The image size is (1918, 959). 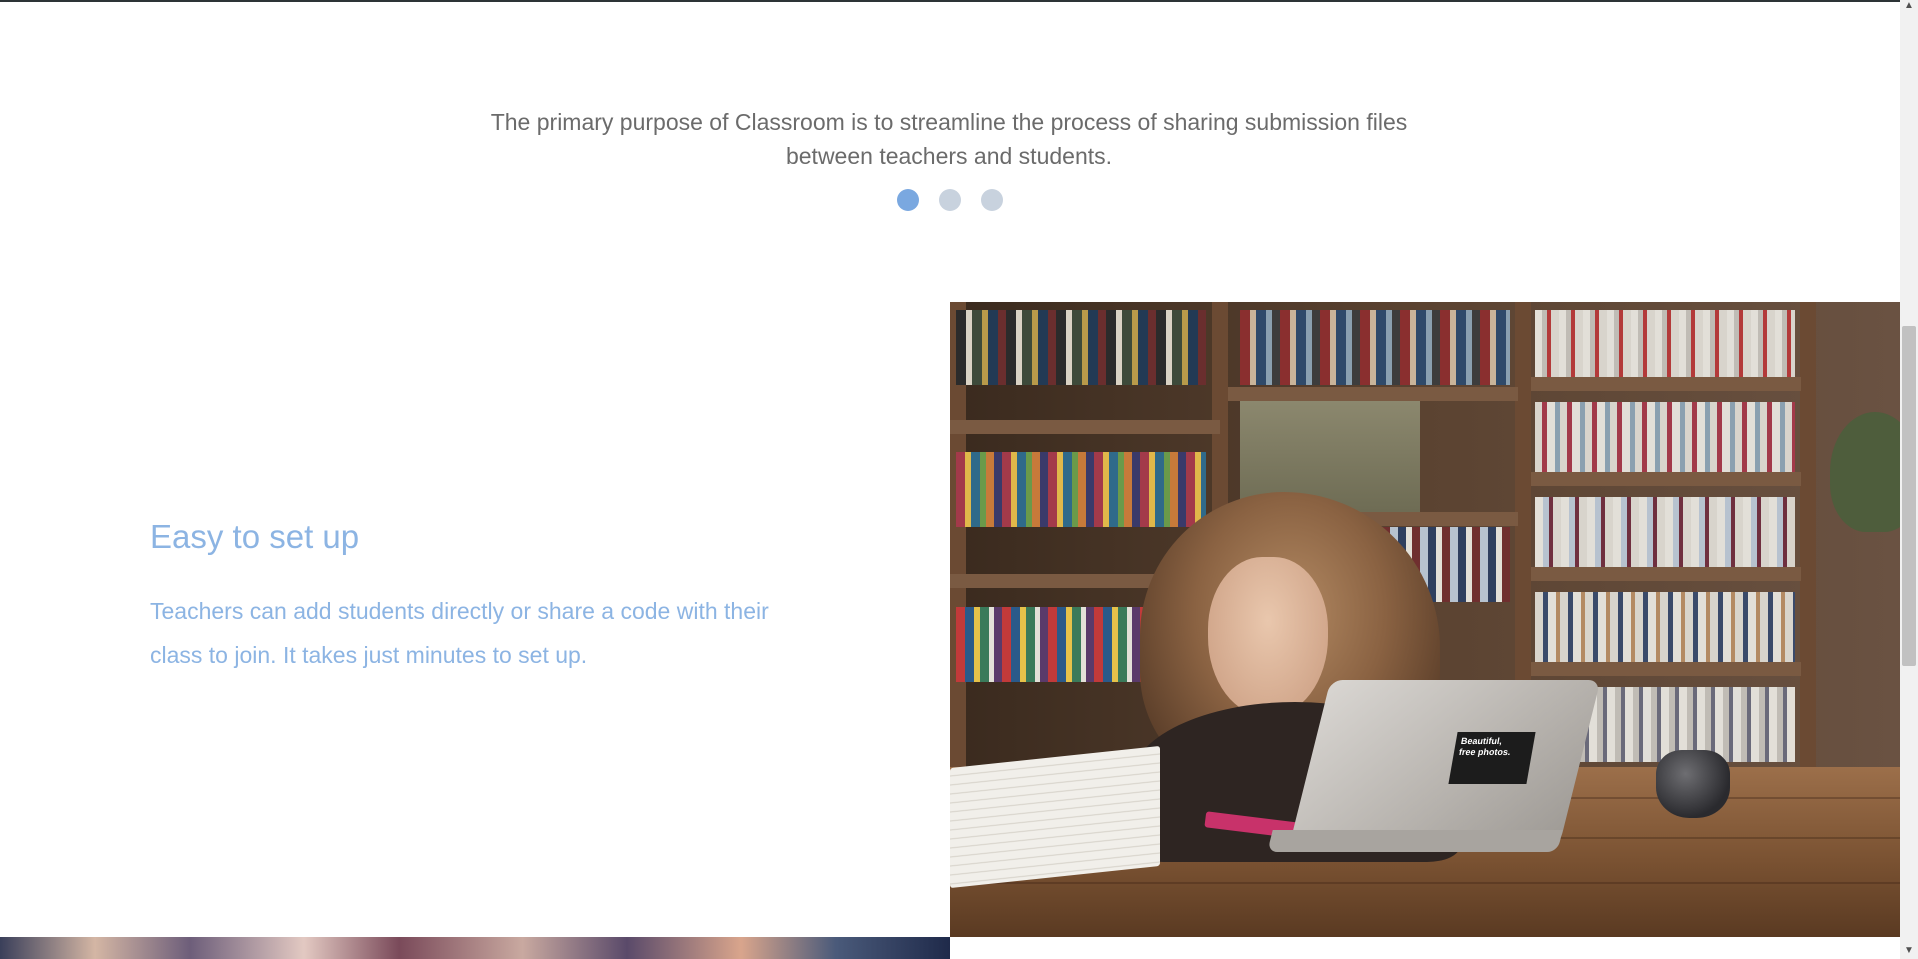 I want to click on laptop-base, so click(x=1415, y=841).